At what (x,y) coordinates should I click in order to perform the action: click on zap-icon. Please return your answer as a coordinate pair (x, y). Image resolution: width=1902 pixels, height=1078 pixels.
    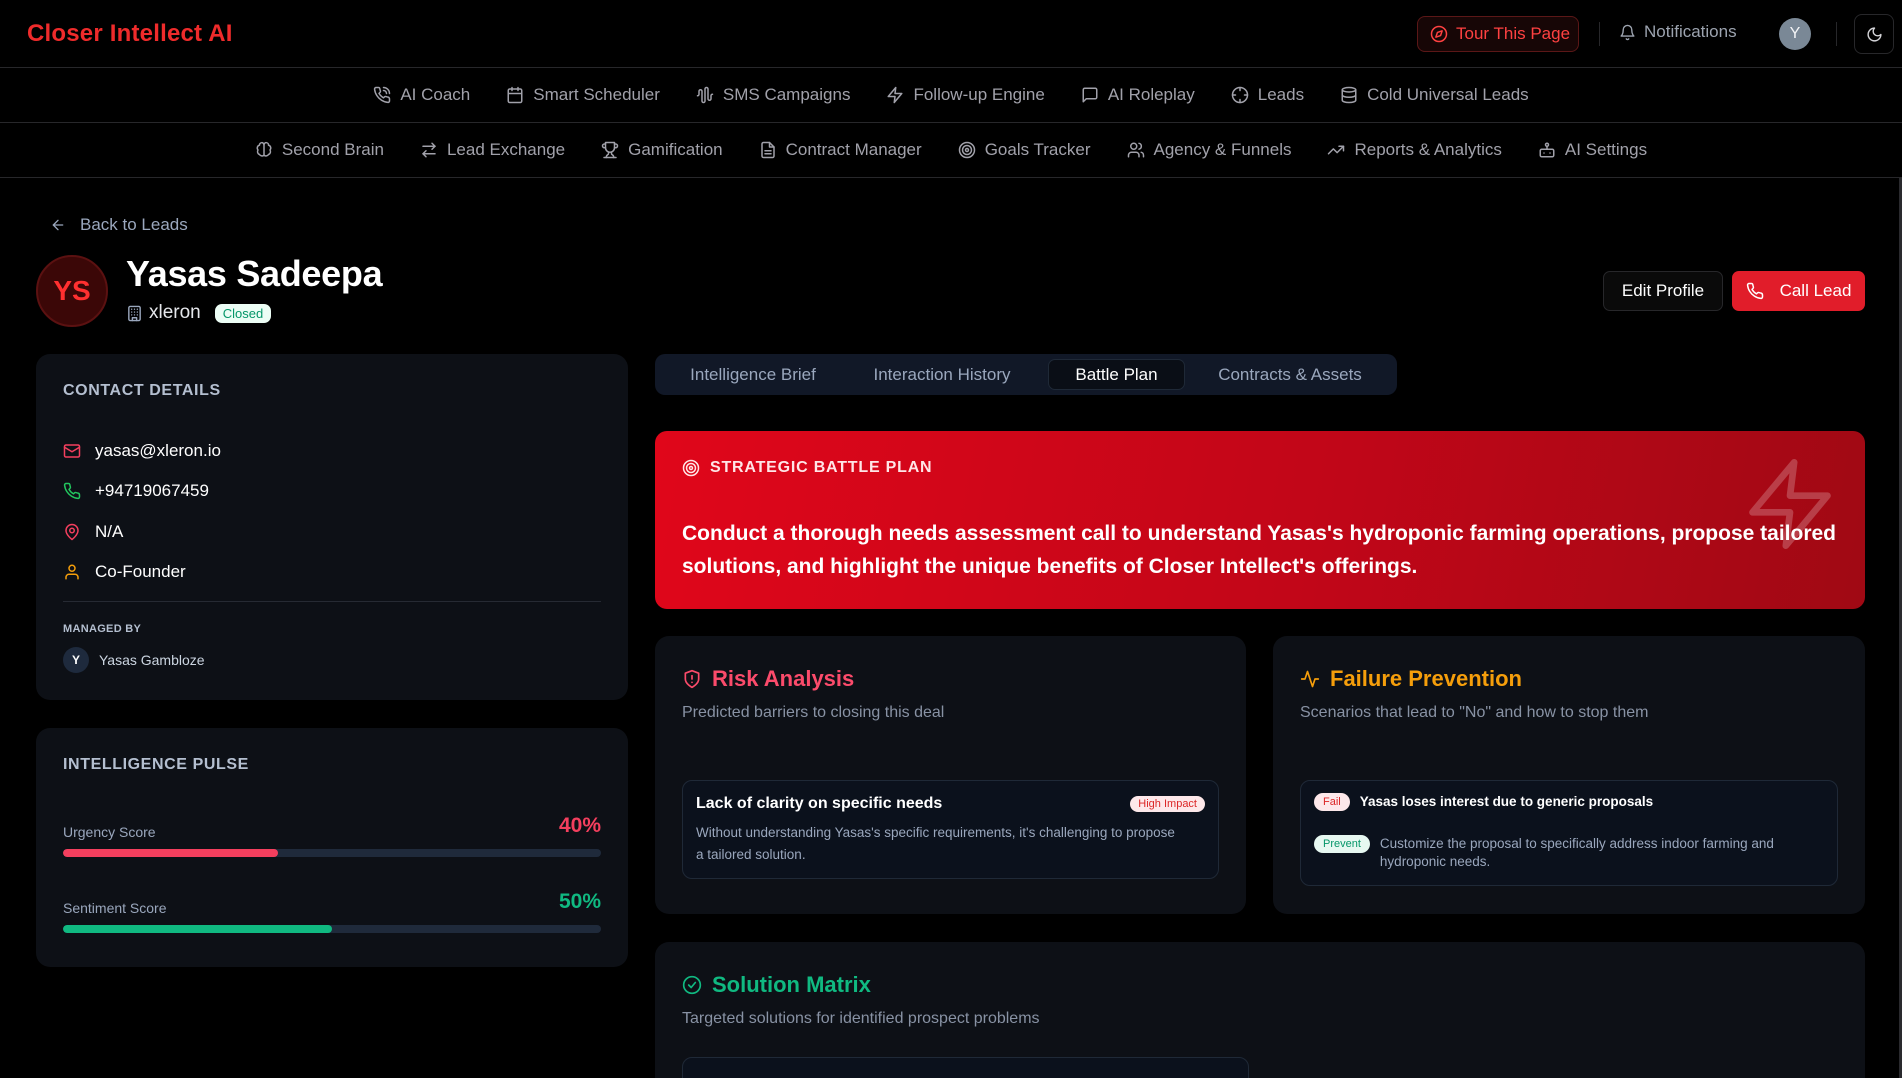
    Looking at the image, I should click on (895, 95).